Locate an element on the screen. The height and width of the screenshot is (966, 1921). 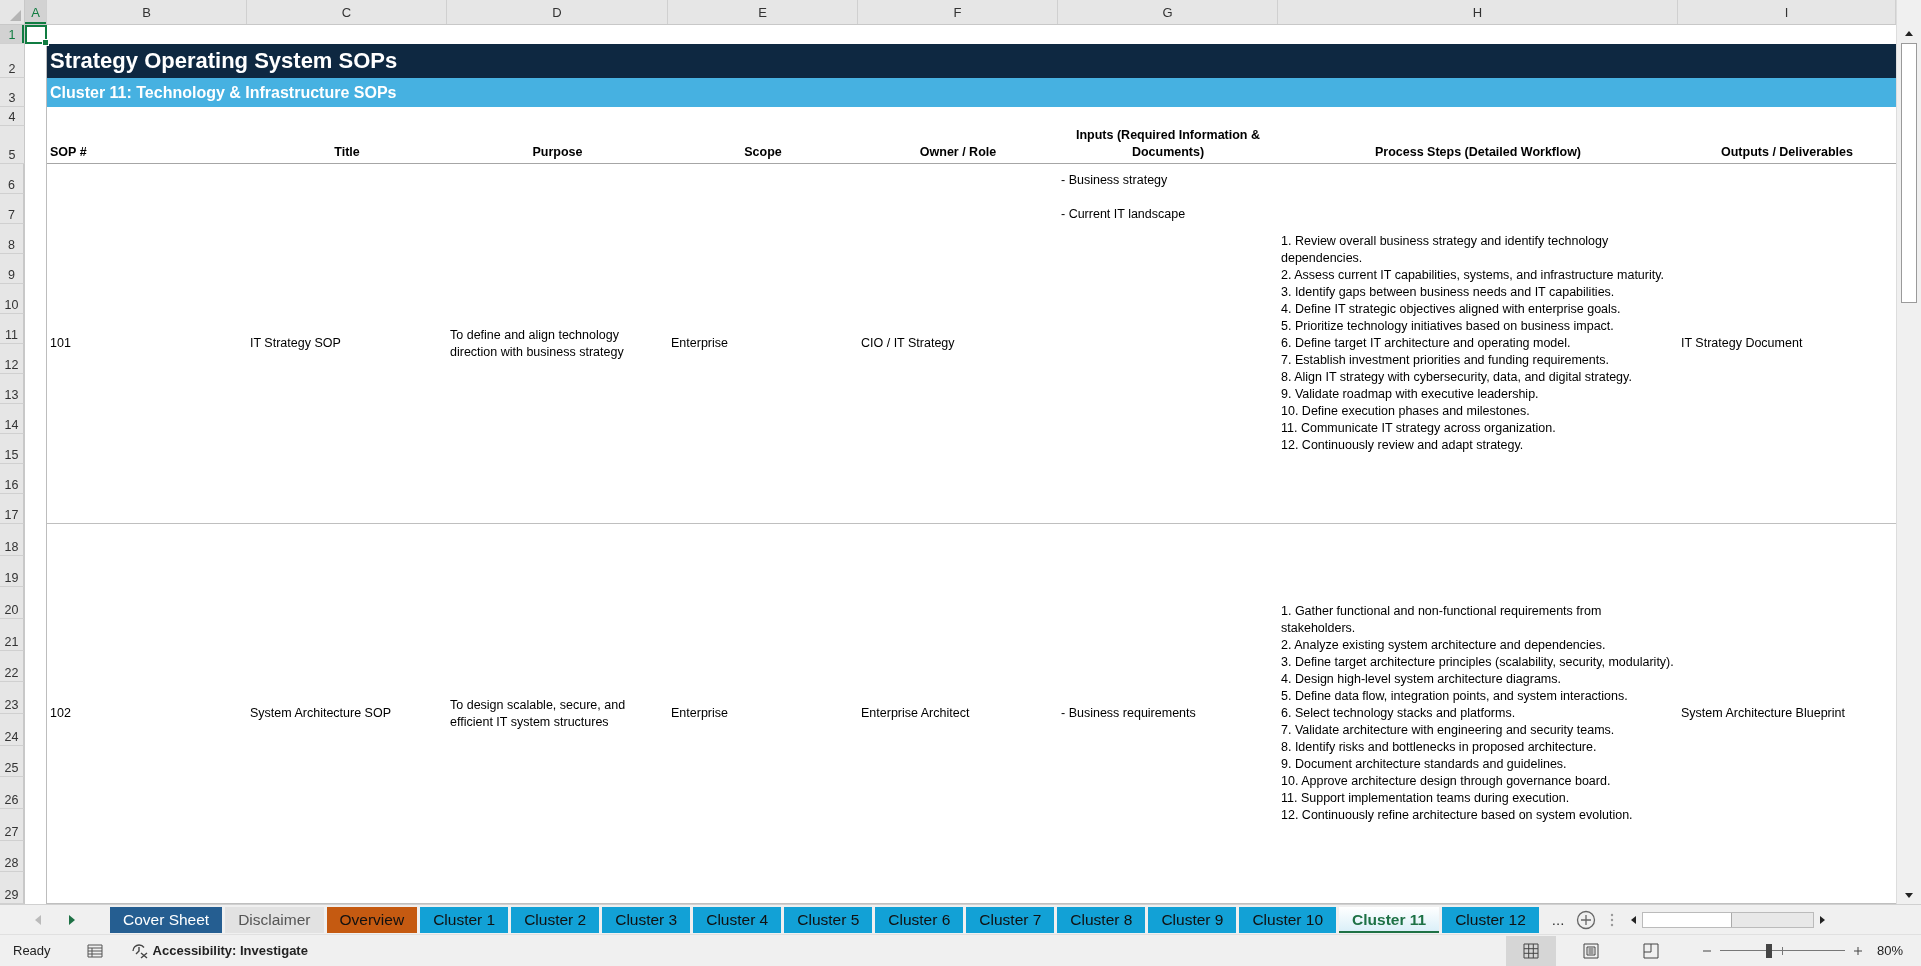
row-header: 12 is located at coordinates (12, 359).